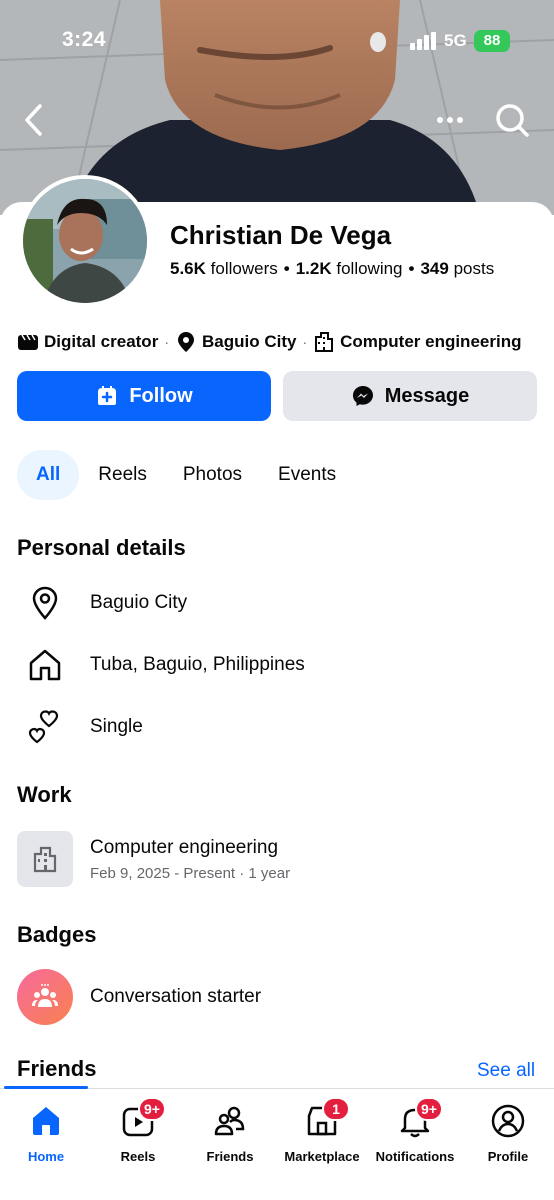  Describe the element at coordinates (277, 40) in the screenshot. I see `status-bar: 3:24 5G 88` at that location.